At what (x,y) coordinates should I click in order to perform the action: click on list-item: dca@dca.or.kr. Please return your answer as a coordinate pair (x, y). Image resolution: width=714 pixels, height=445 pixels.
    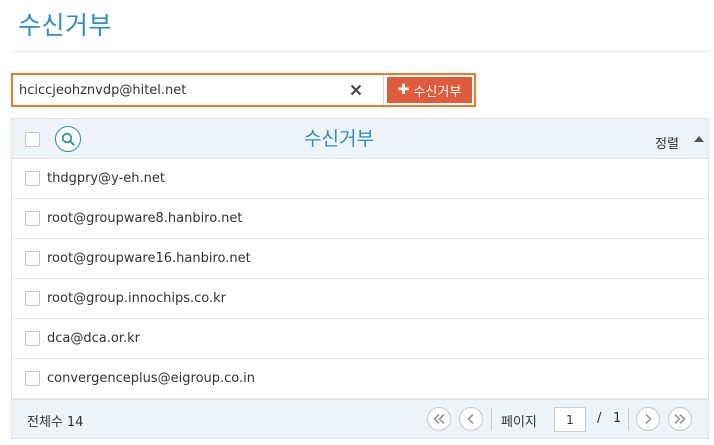
    Looking at the image, I should click on (360, 339).